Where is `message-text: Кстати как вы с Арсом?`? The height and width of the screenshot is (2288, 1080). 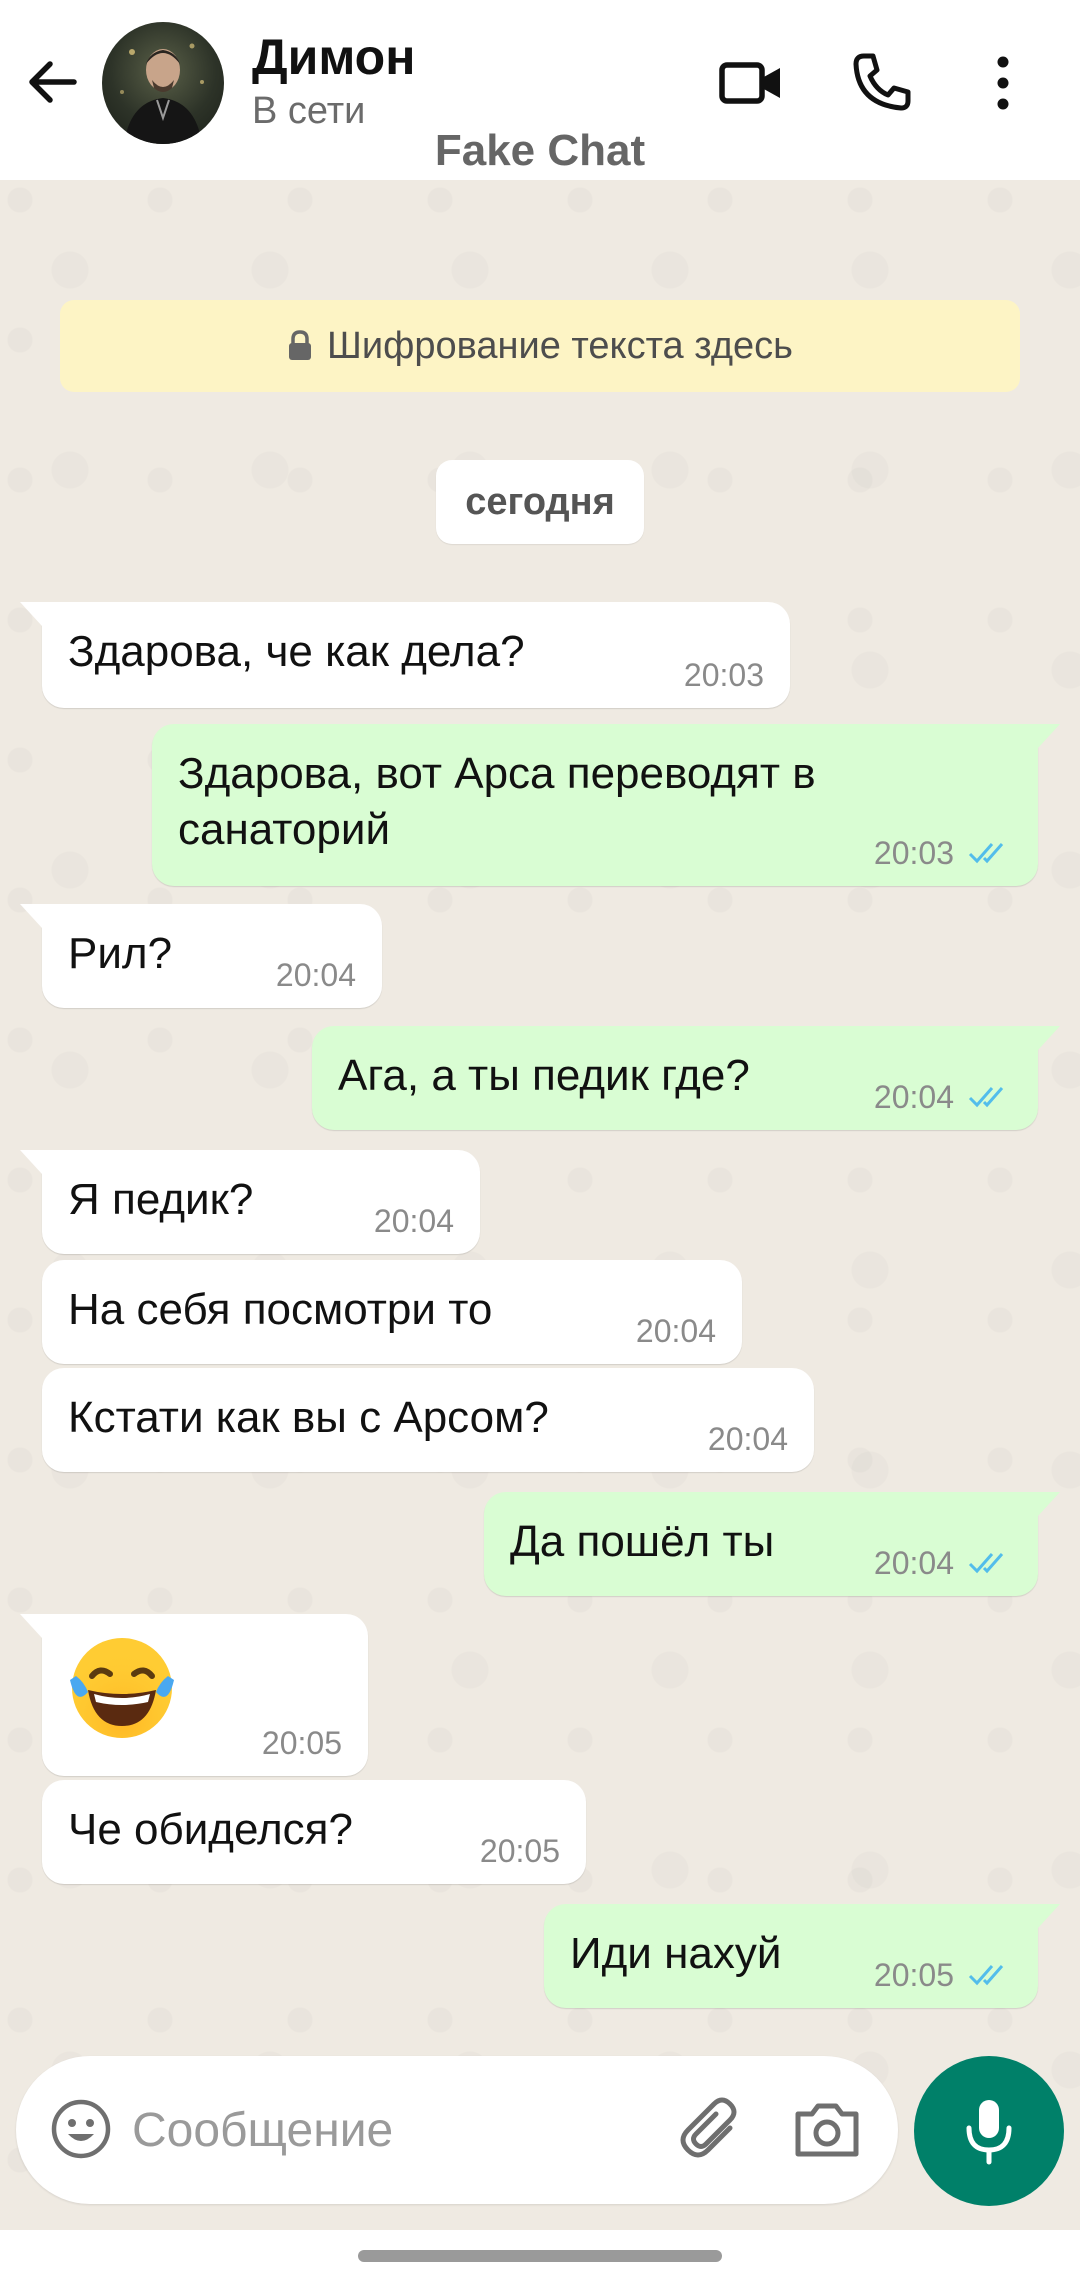
message-text: Кстати как вы с Арсом? is located at coordinates (308, 1417).